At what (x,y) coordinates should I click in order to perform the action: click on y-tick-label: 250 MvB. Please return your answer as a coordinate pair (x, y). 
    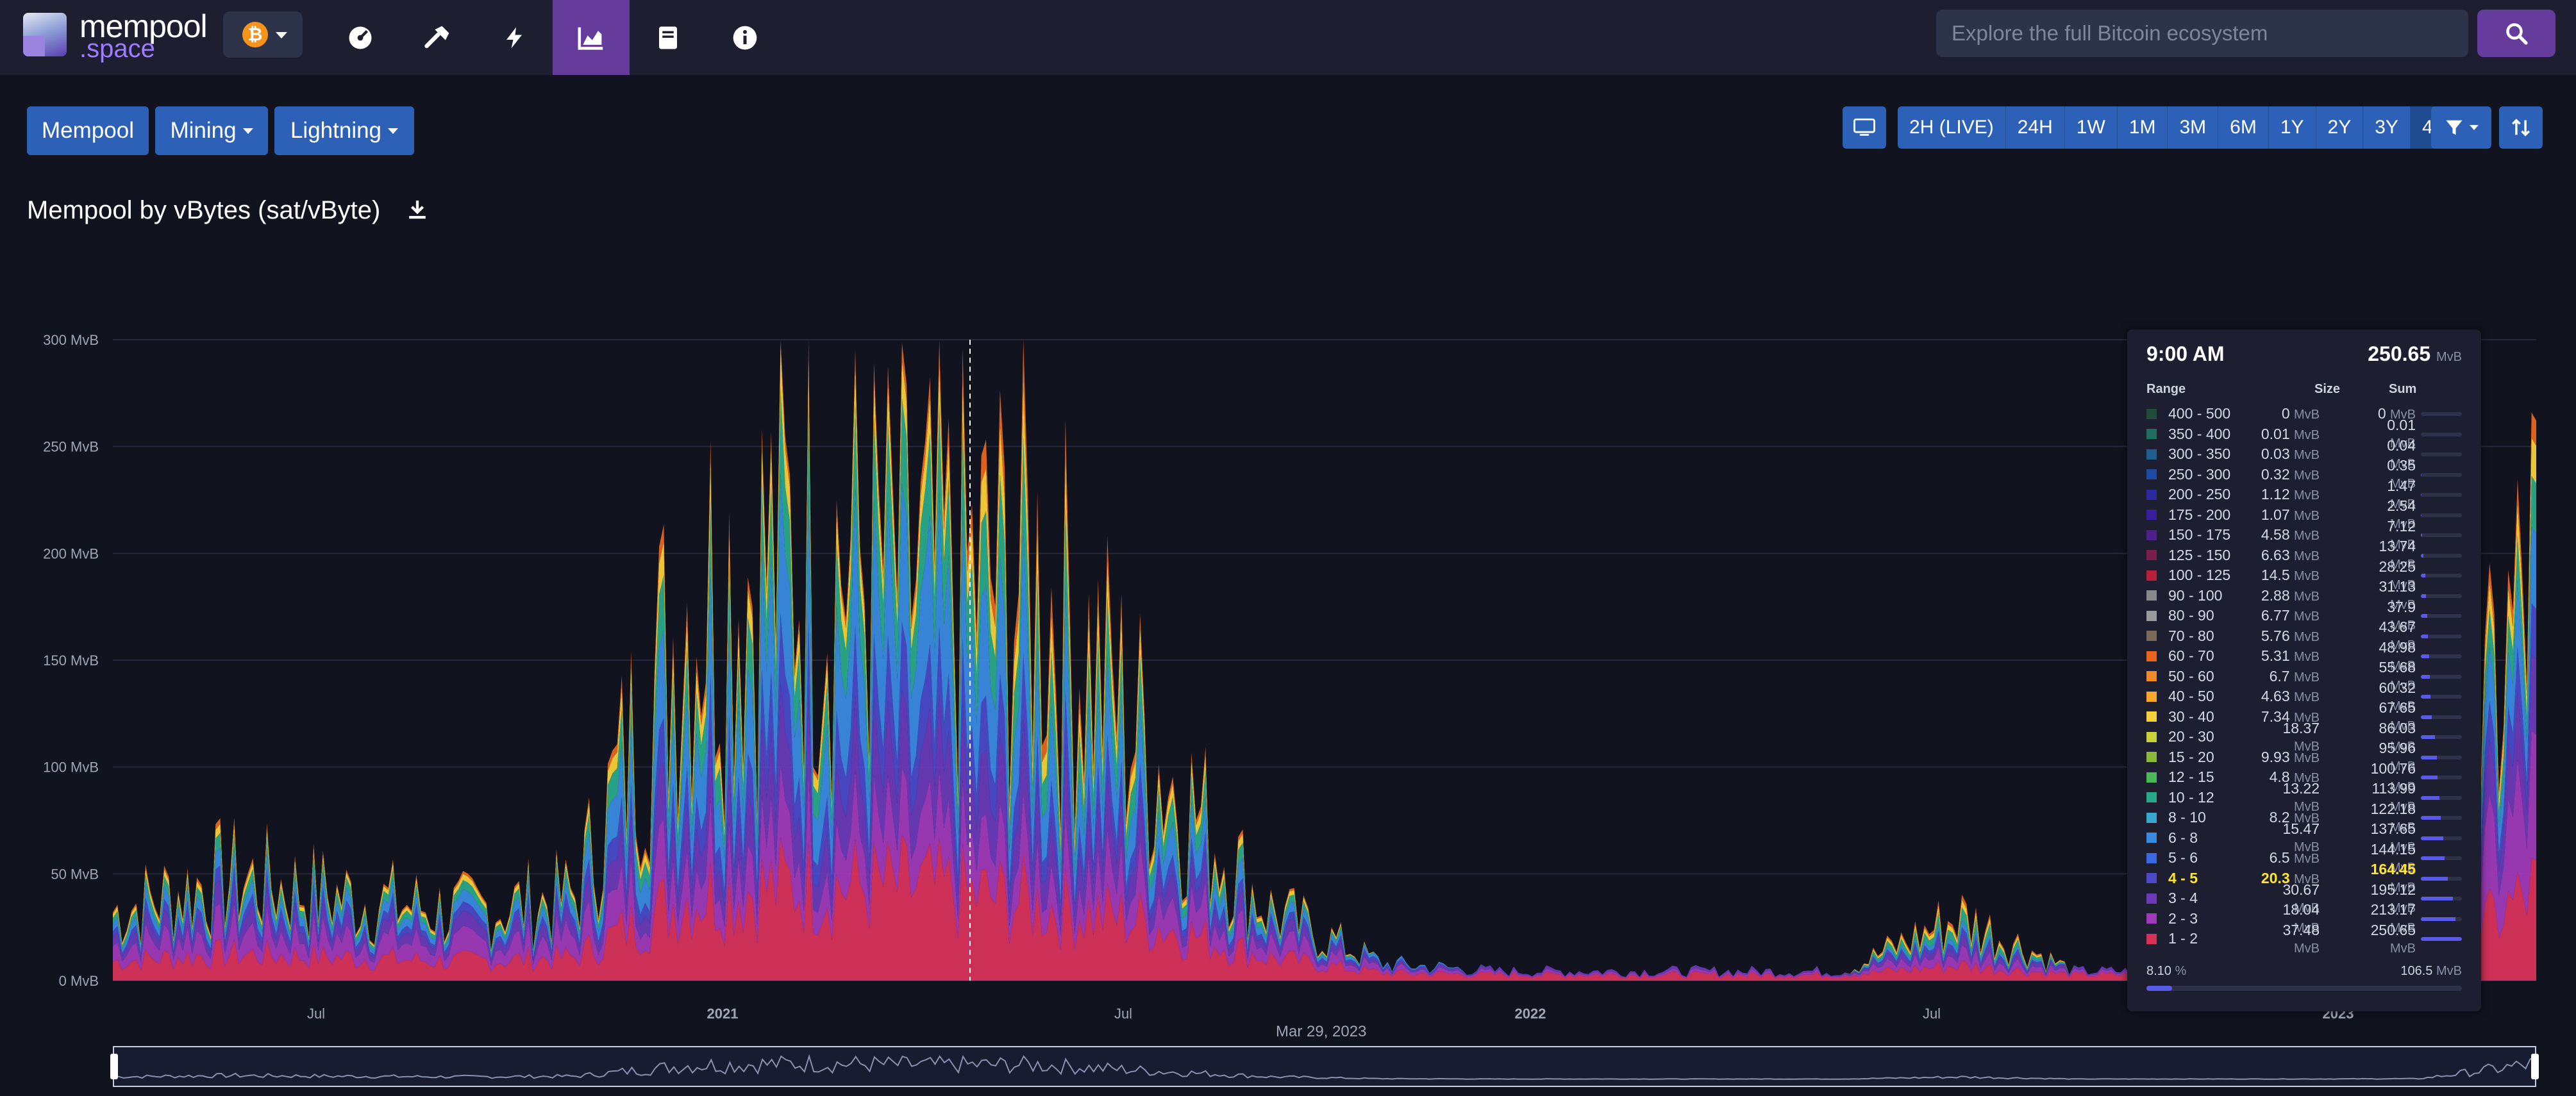
    Looking at the image, I should click on (71, 447).